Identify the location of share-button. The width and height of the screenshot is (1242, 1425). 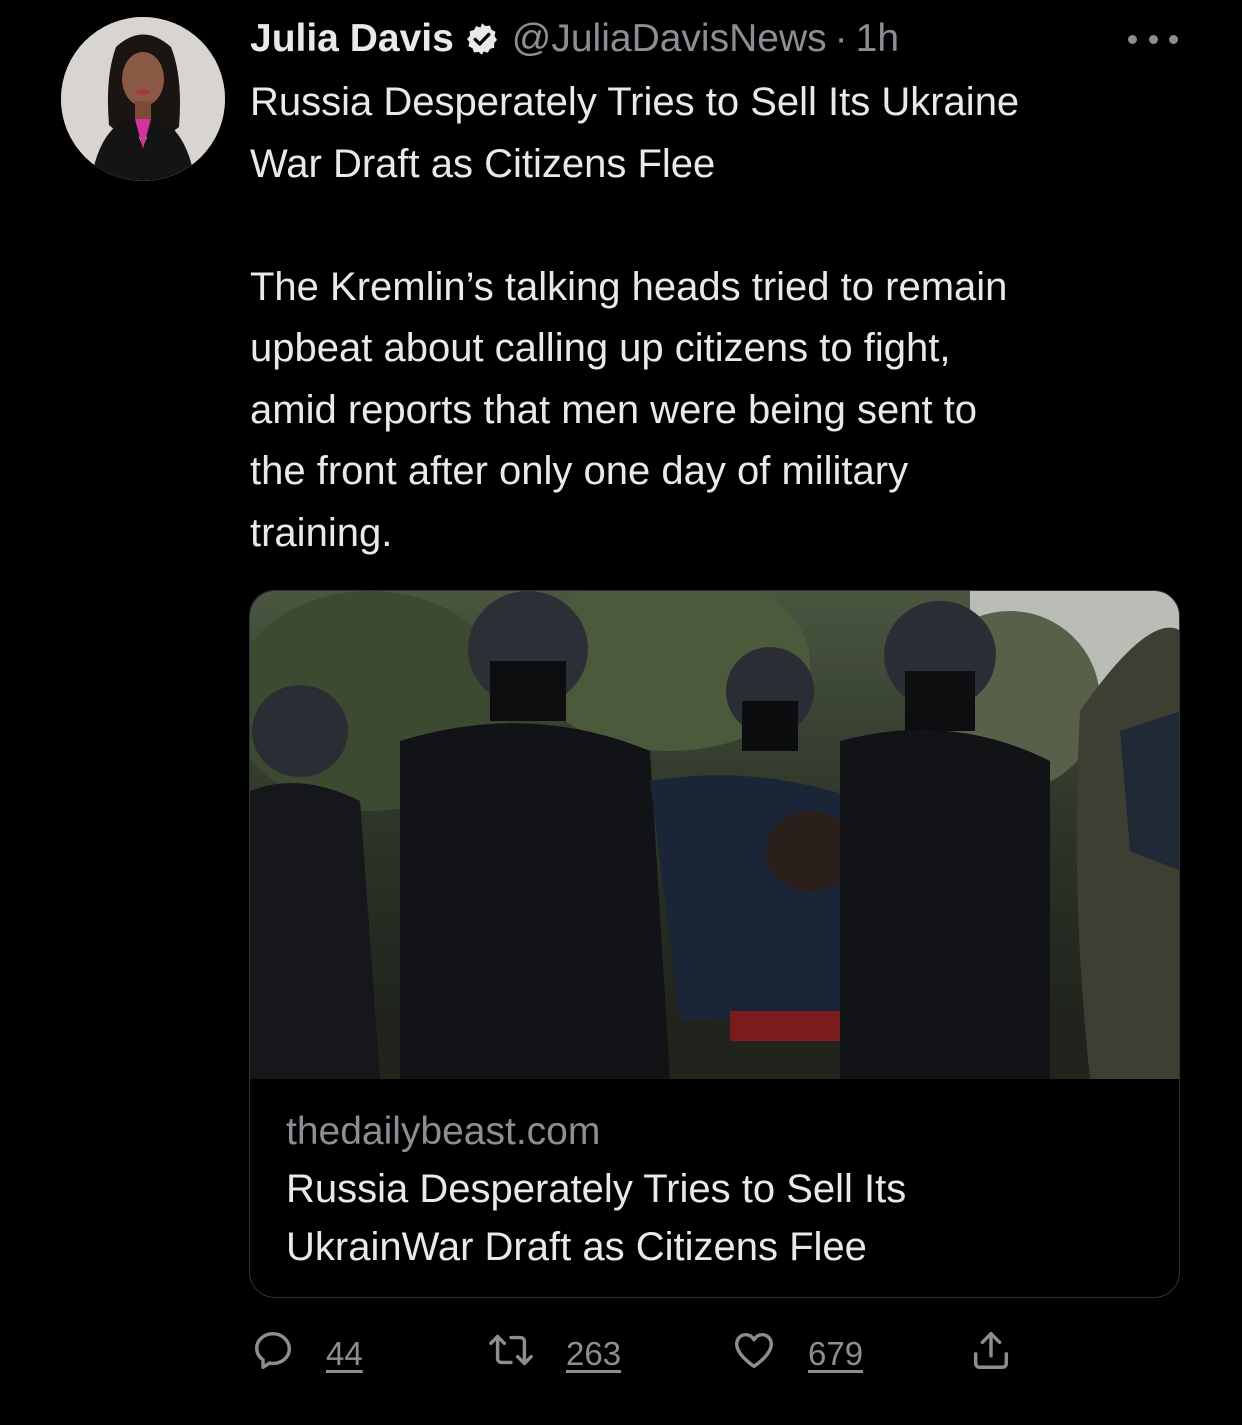
(991, 1354).